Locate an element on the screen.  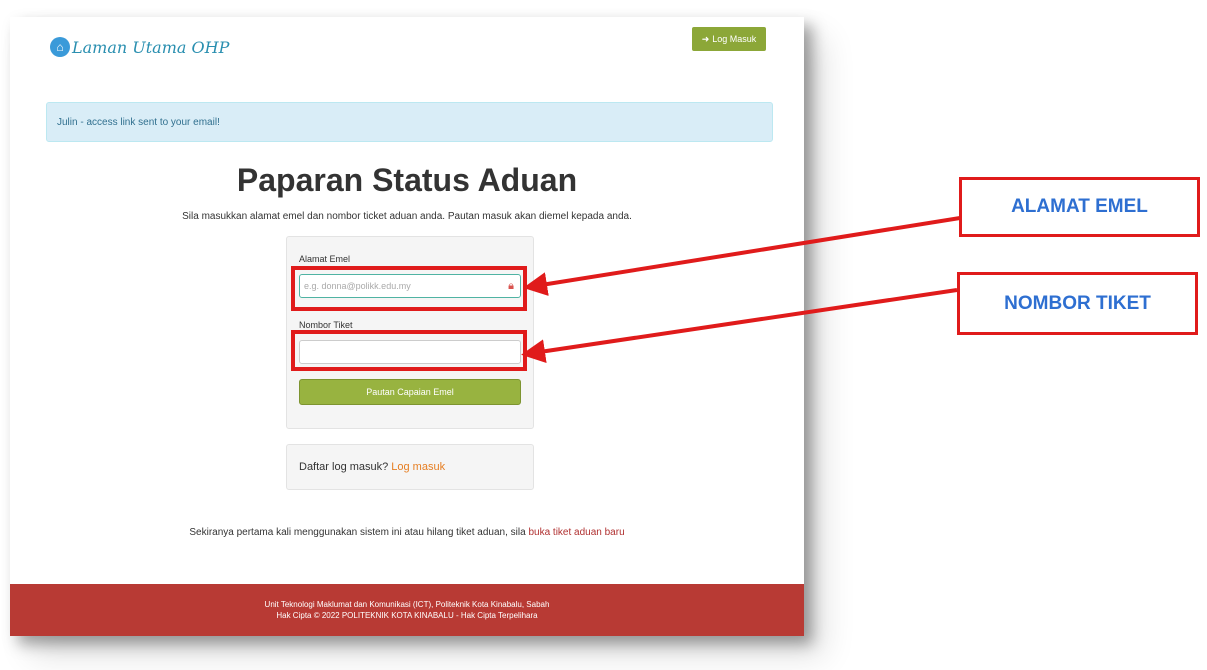
ticket-callout-text: NOMBOR TIKET is located at coordinates (1077, 303).